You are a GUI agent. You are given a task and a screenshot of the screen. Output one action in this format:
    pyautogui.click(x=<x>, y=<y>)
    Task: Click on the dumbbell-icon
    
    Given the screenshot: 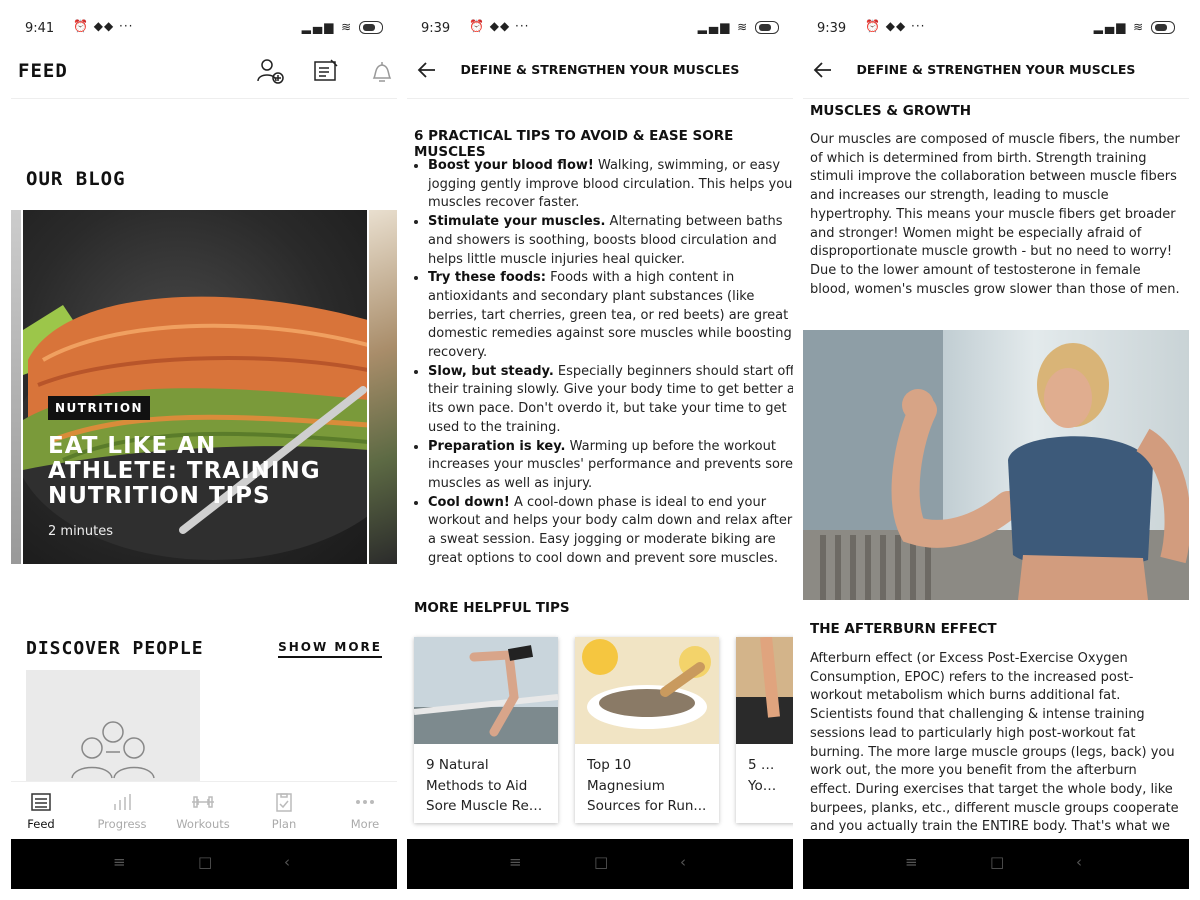 What is the action you would take?
    pyautogui.click(x=203, y=802)
    